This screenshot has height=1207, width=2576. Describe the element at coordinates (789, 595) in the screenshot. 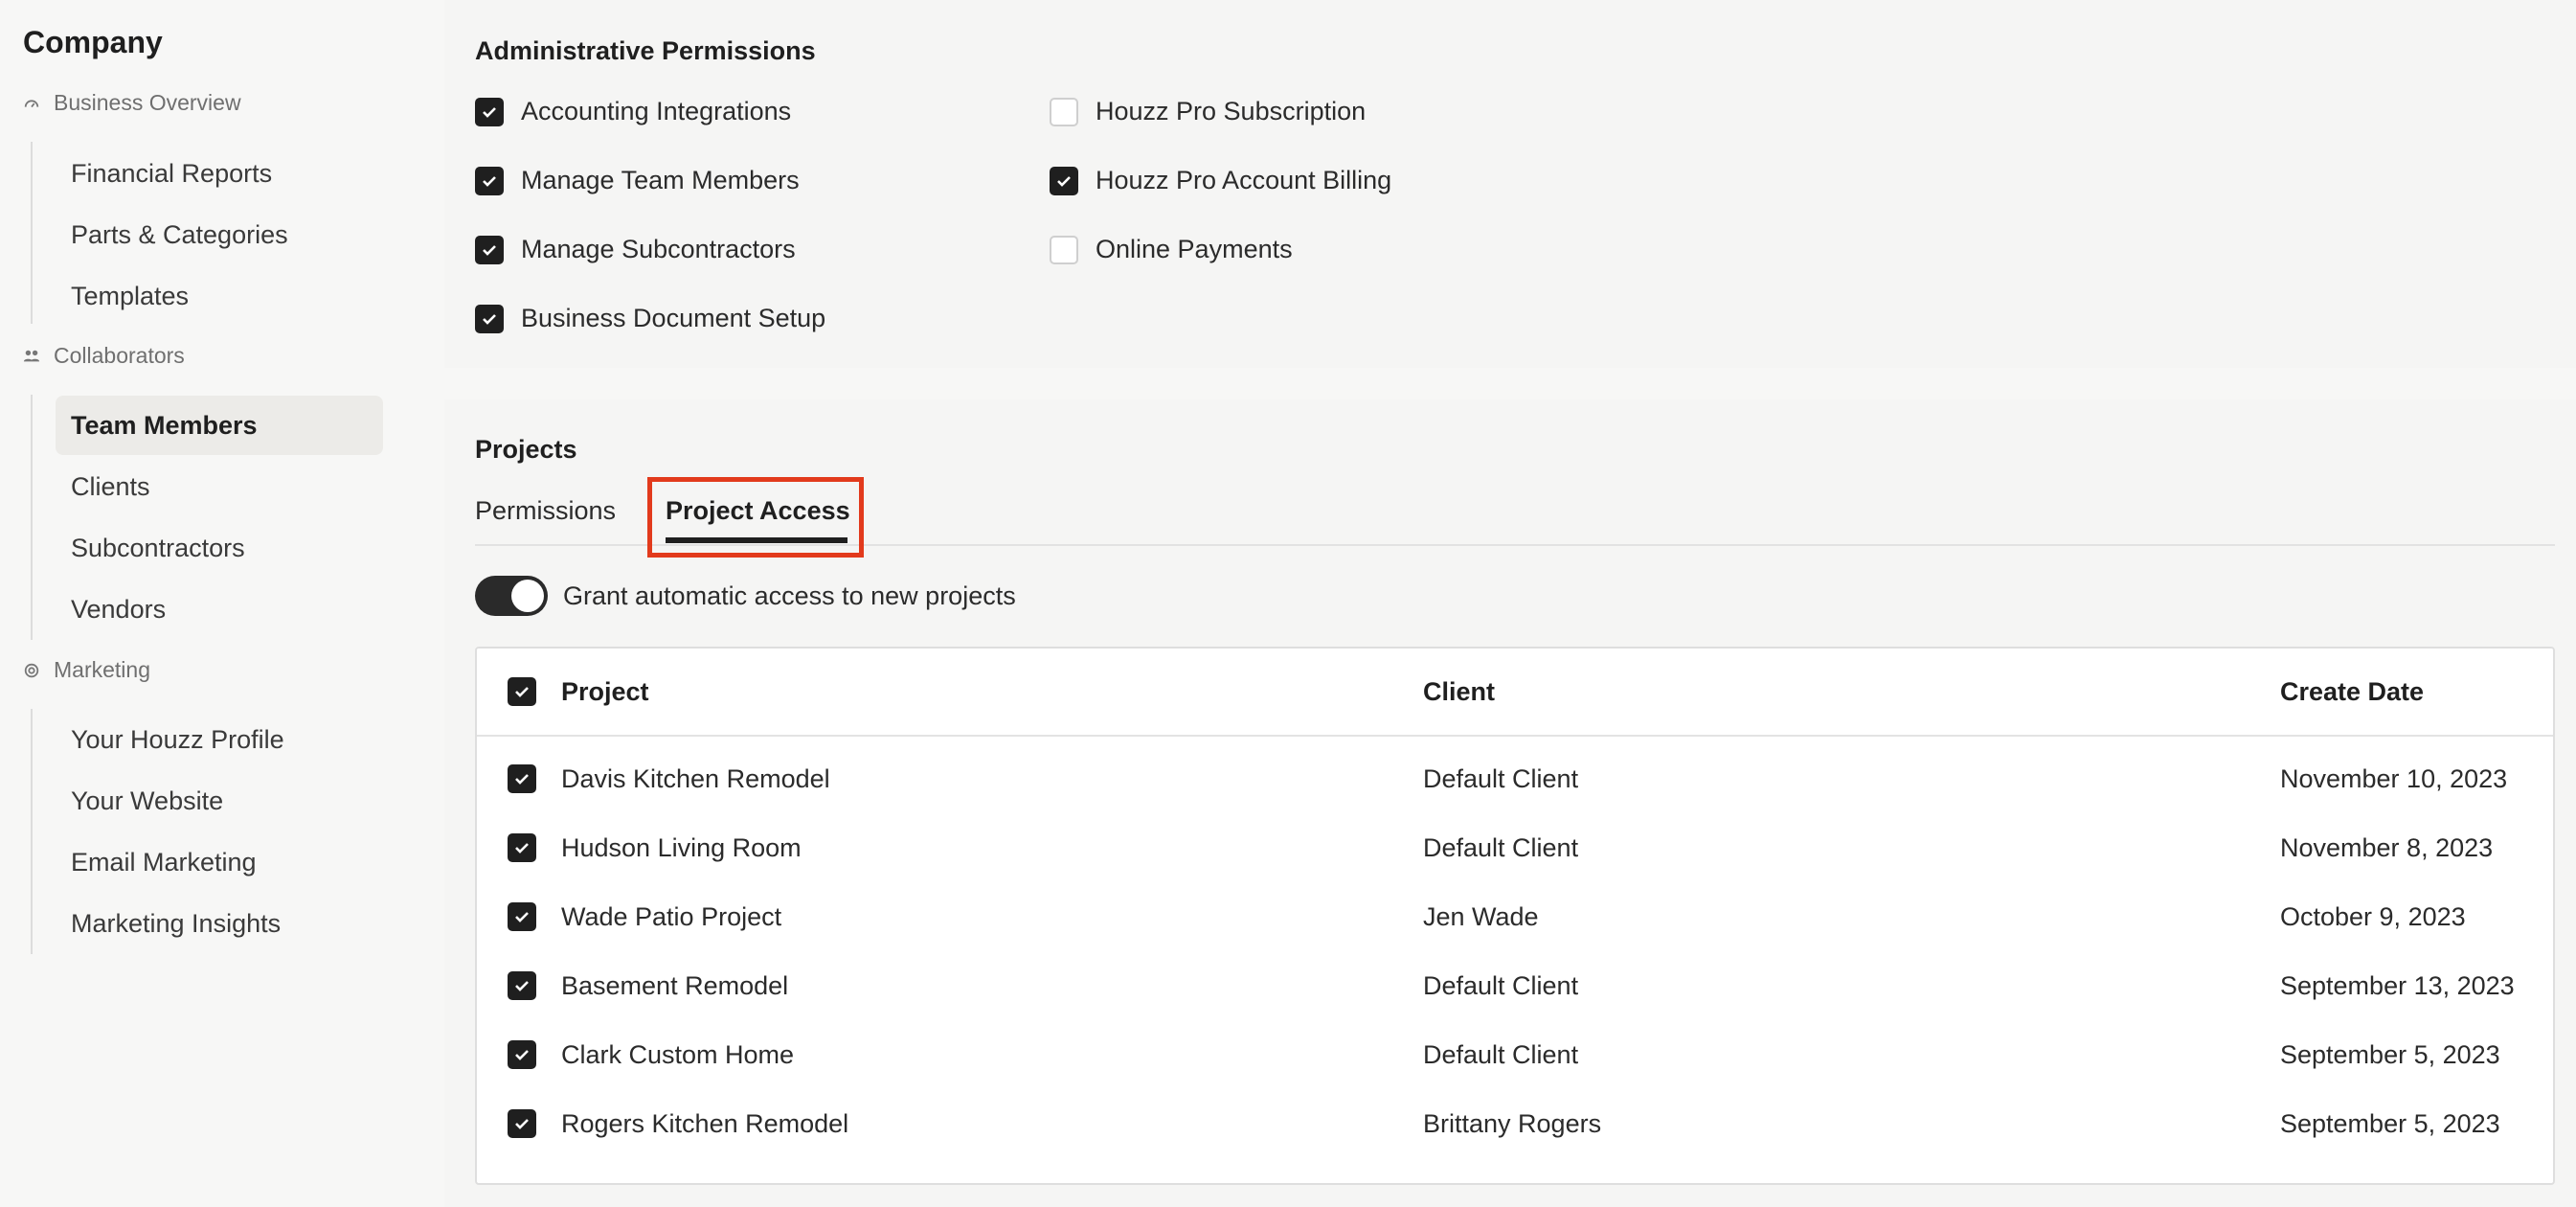

I see `toggle-label: Grant automatic access to new projects` at that location.